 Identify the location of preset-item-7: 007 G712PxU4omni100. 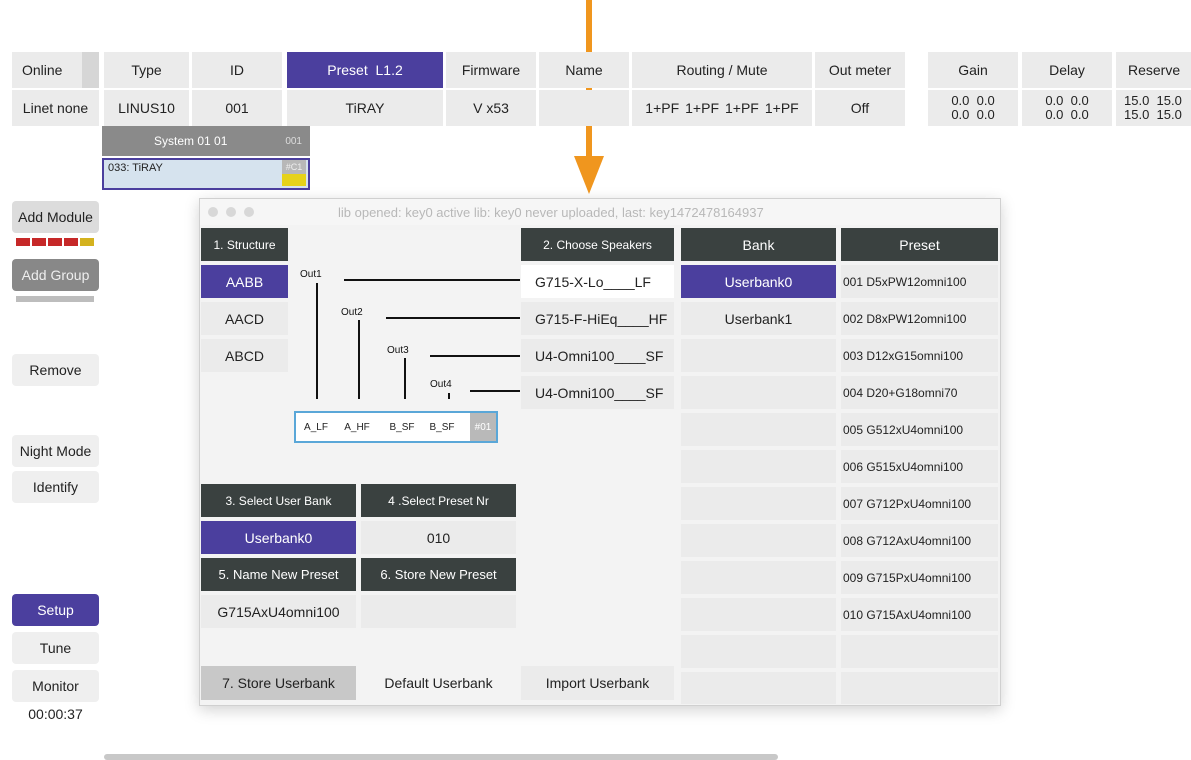
(919, 503).